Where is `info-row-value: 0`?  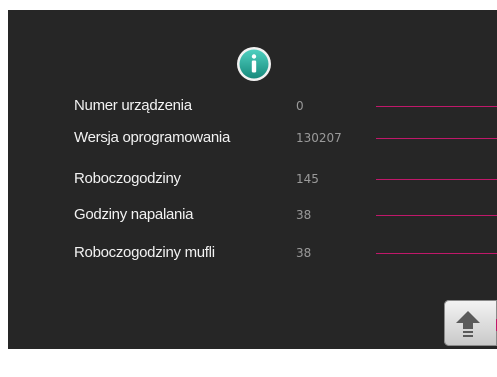
info-row-value: 0 is located at coordinates (300, 106).